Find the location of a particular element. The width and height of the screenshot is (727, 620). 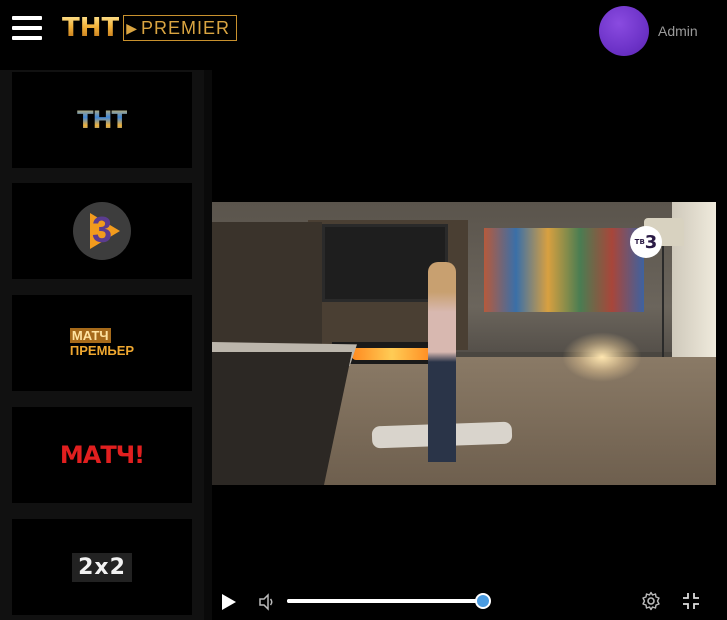

seek-bar-progress is located at coordinates (385, 601).